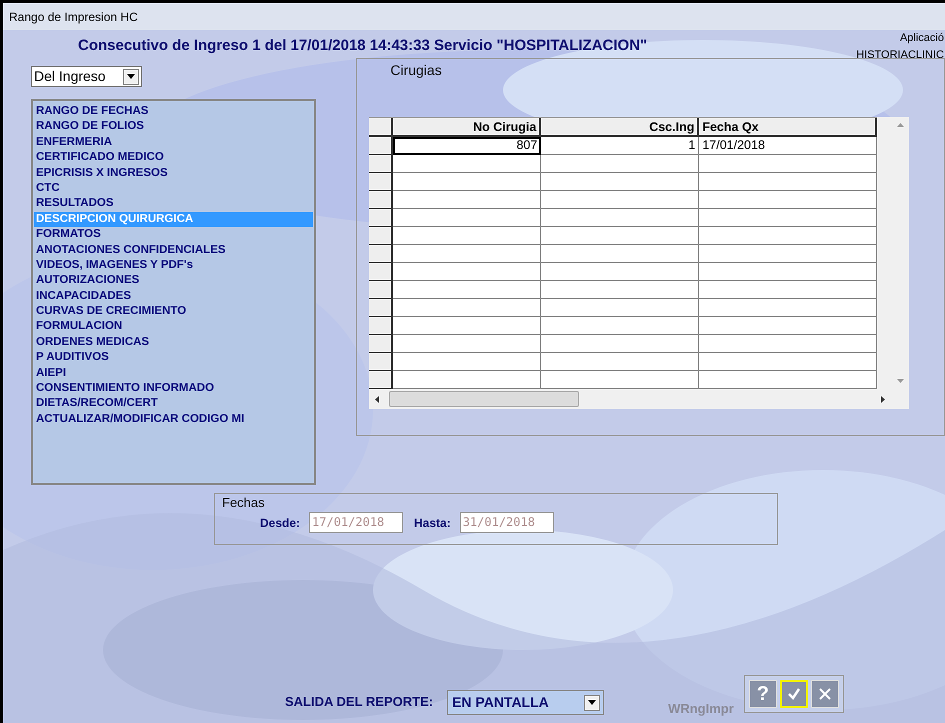 The height and width of the screenshot is (723, 945). What do you see at coordinates (416, 70) in the screenshot?
I see `panel-title: Cirugias` at bounding box center [416, 70].